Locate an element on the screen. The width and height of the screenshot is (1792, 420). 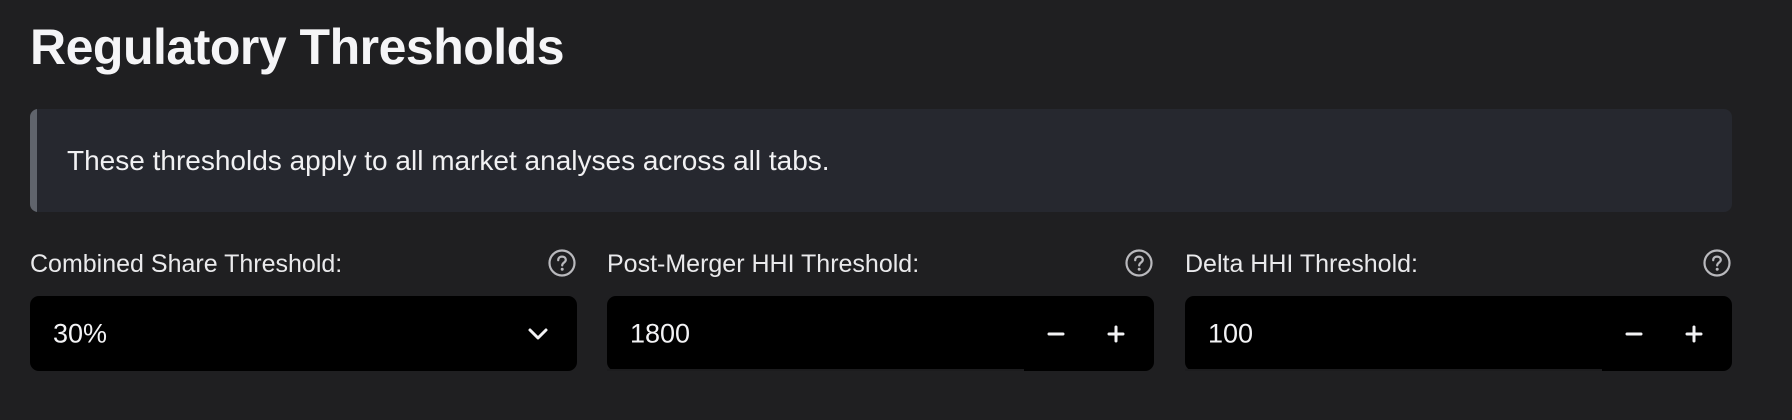
delta-hhi-label: Delta HHI Threshold: is located at coordinates (1301, 264).